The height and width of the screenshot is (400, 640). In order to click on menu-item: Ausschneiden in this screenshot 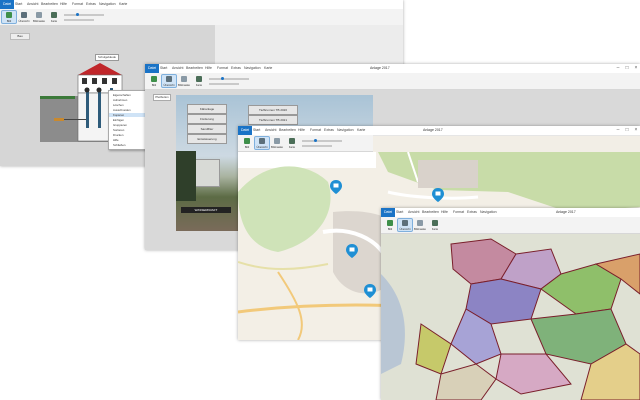, I will do `click(122, 110)`.